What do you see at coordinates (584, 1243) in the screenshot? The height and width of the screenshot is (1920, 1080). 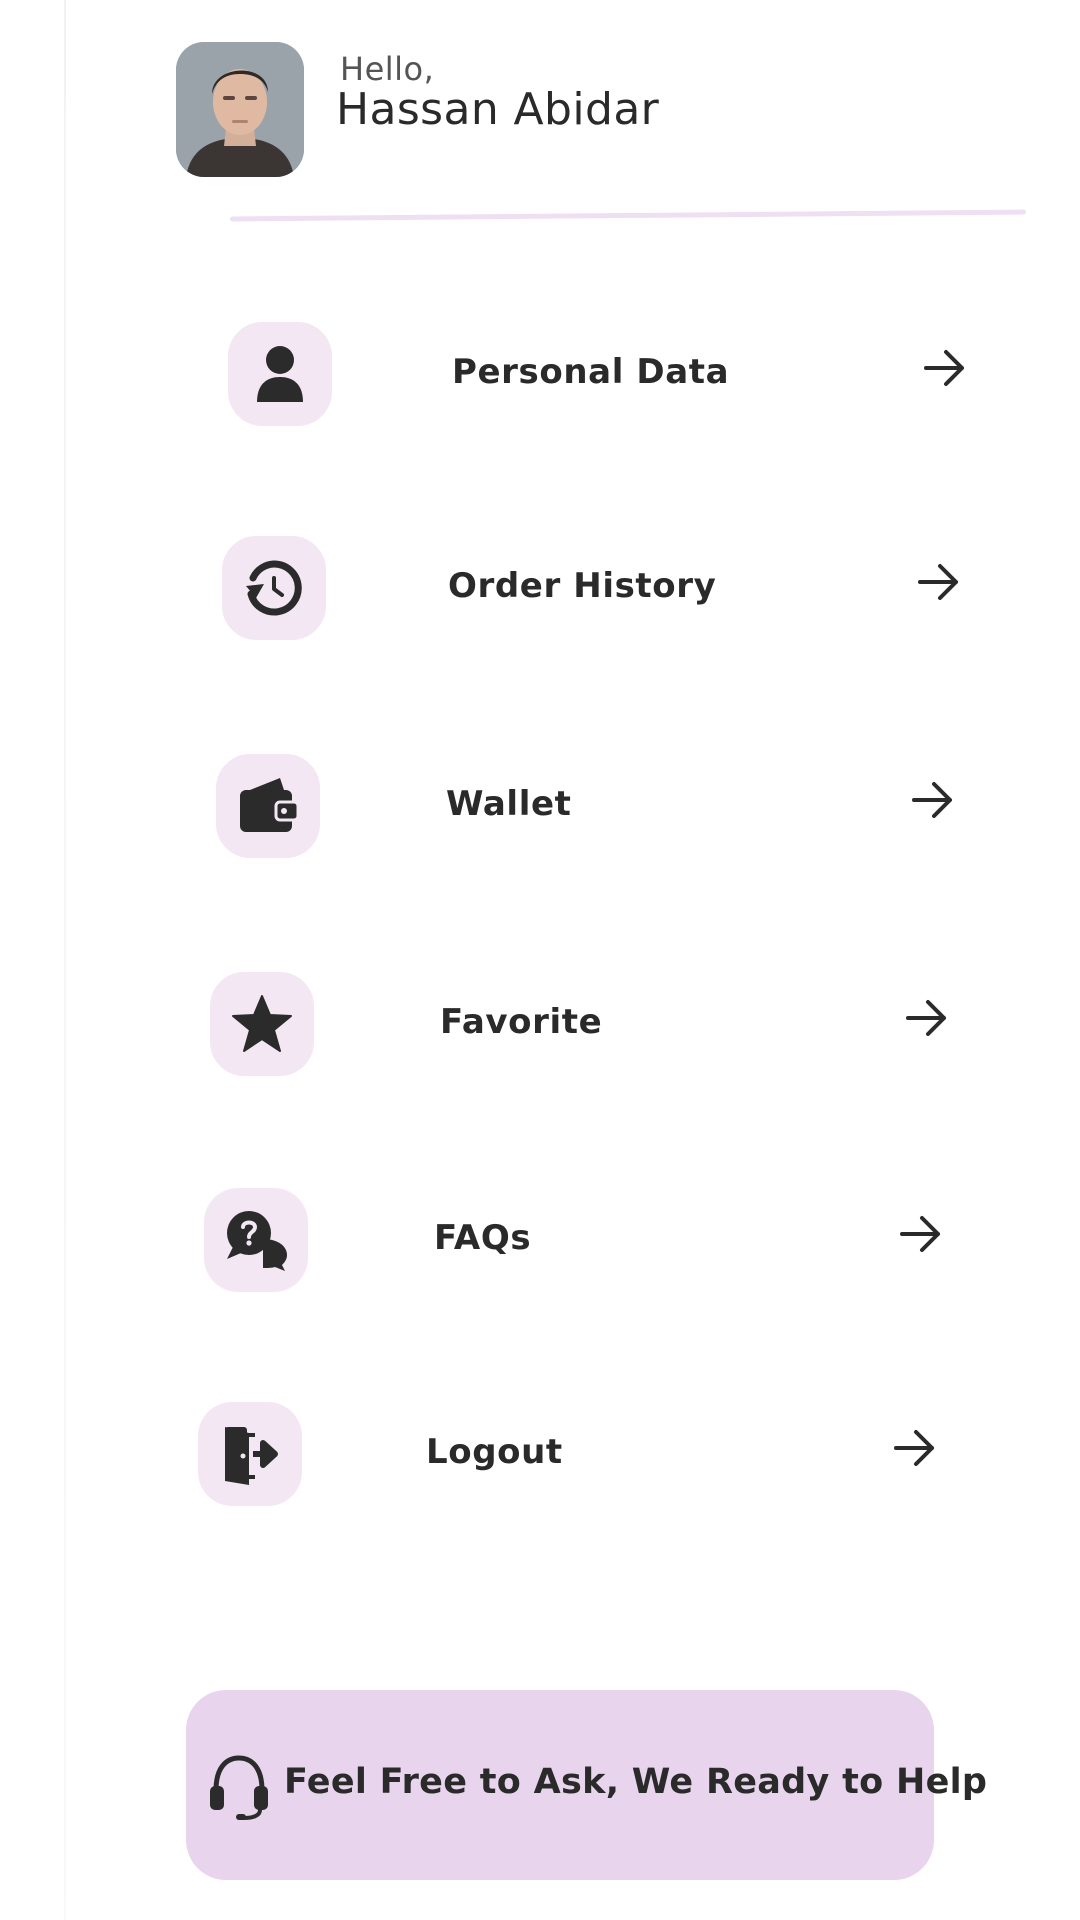 I see `menu-item-faqs: FAQs` at bounding box center [584, 1243].